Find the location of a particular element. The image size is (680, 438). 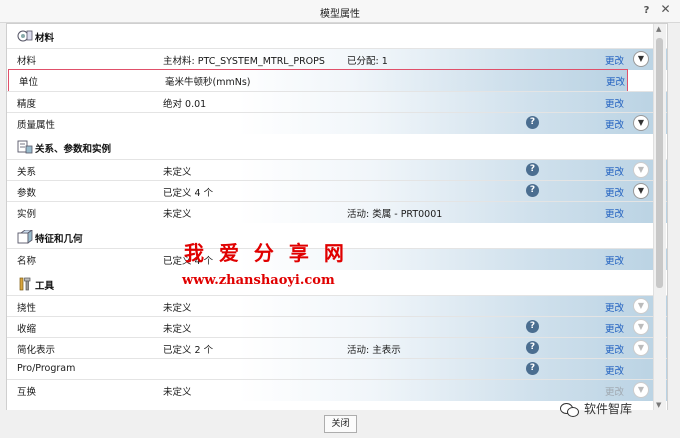

row-label: 关系 is located at coordinates (27, 172).